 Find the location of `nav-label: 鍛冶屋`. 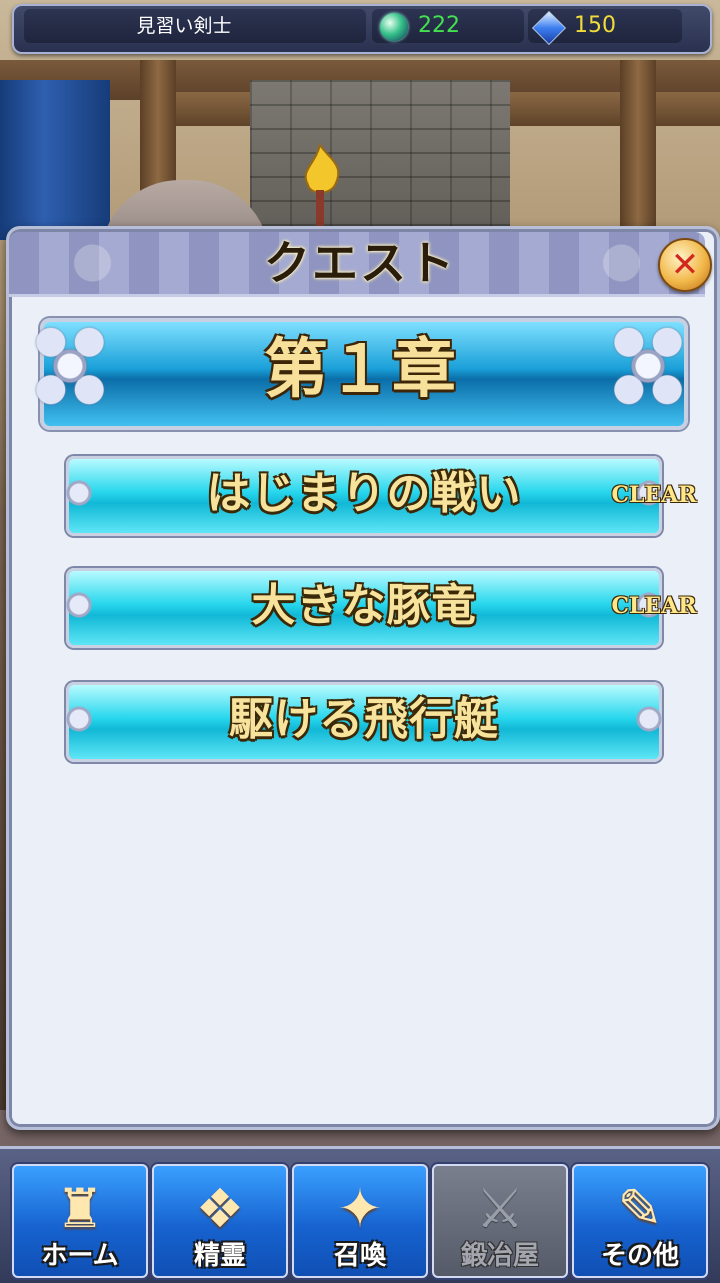

nav-label: 鍛冶屋 is located at coordinates (499, 1256).